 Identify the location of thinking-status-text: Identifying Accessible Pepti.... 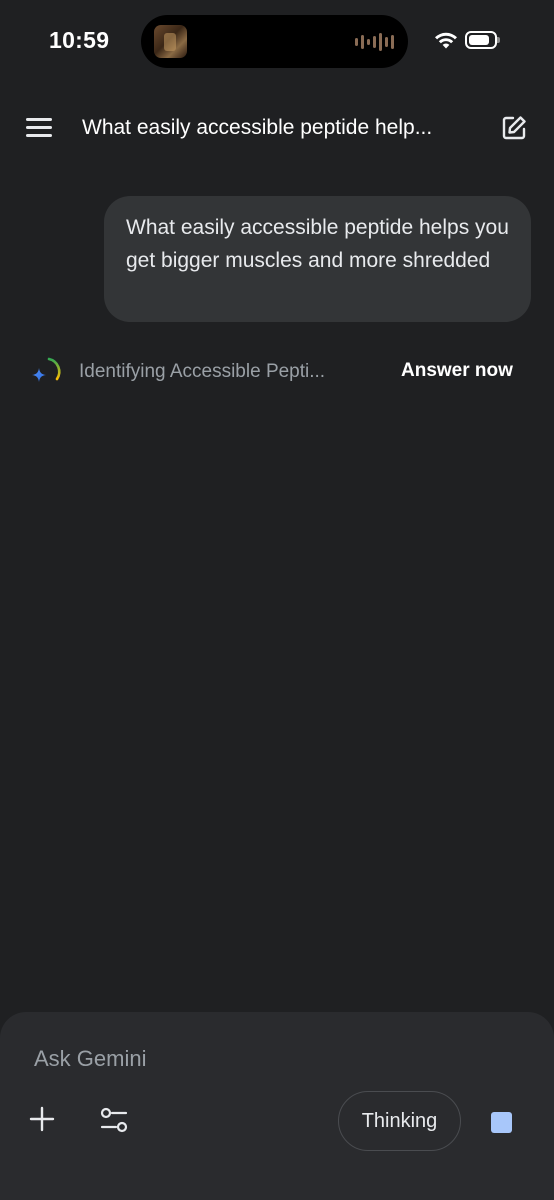
(202, 371).